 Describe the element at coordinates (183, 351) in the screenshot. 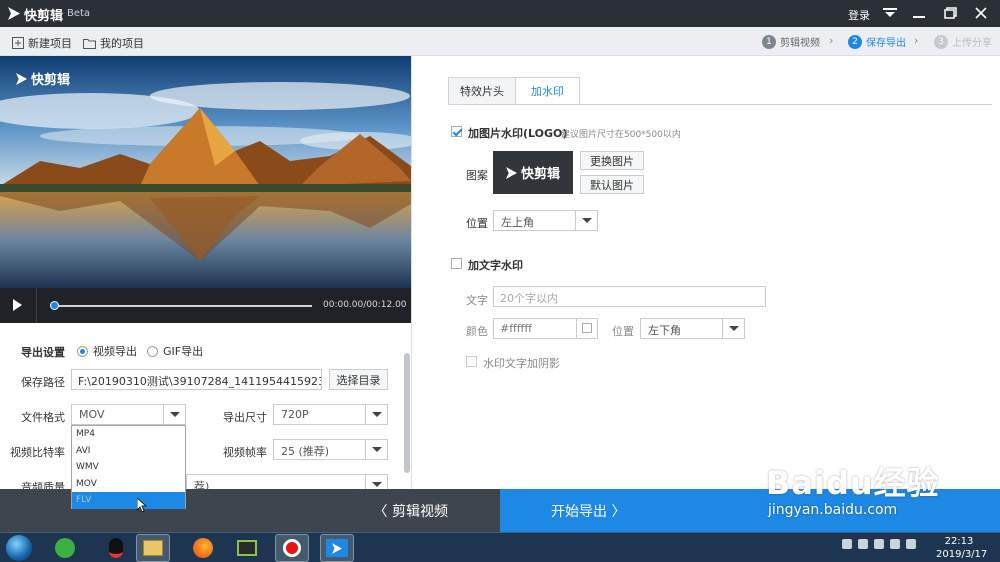

I see `radio-label: GIF导出` at that location.